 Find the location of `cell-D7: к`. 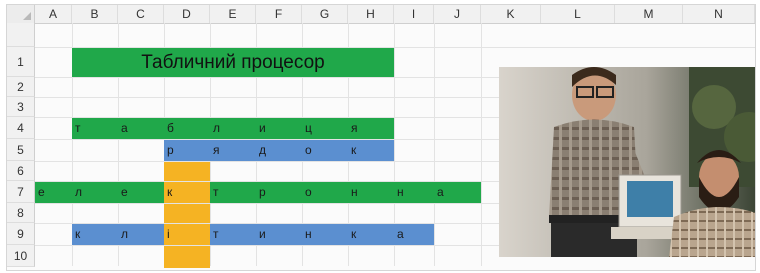

cell-D7: к is located at coordinates (187, 192).